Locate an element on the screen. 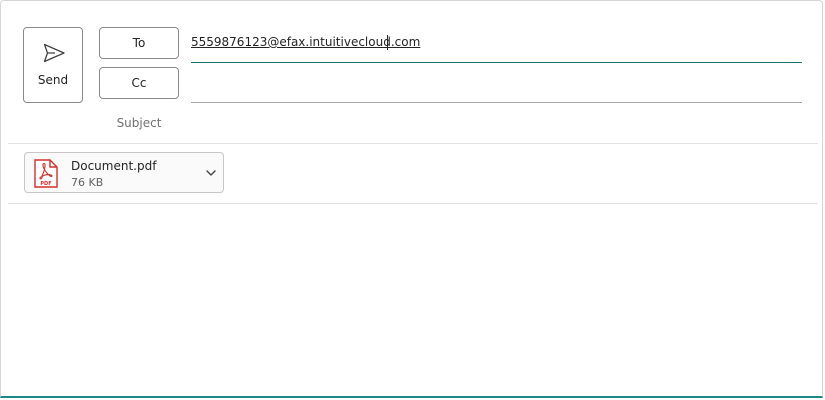  send-button: Send is located at coordinates (53, 65).